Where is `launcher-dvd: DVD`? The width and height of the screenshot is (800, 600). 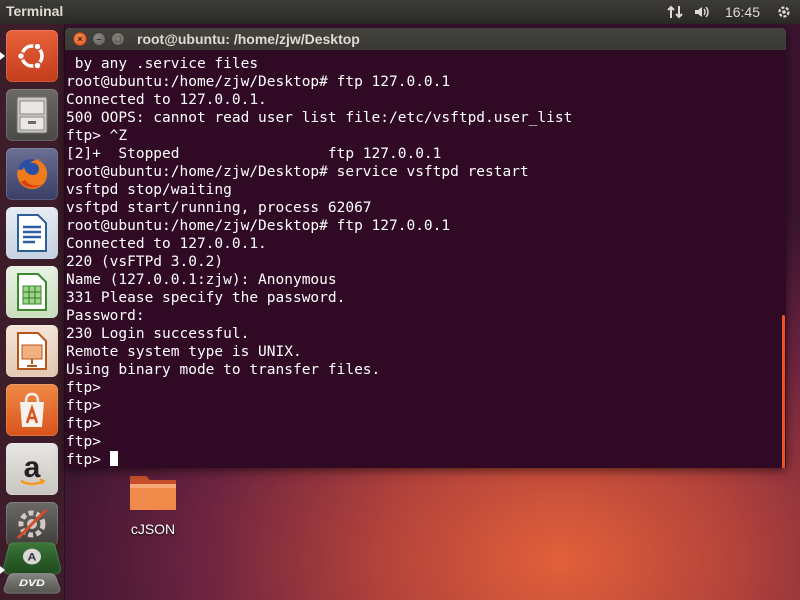 launcher-dvd: DVD is located at coordinates (32, 583).